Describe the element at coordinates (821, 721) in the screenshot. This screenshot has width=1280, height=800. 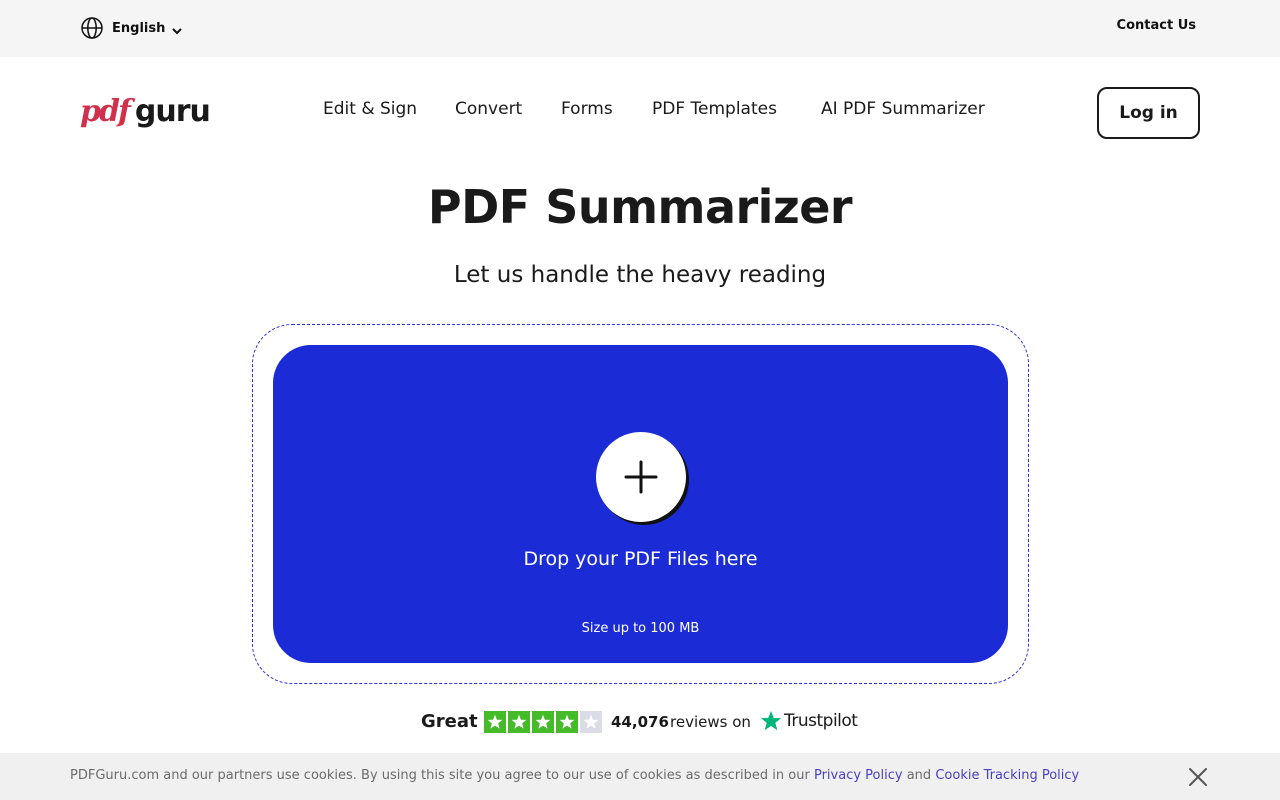
I see `trustpilot-wordmark: Trustpilot` at that location.